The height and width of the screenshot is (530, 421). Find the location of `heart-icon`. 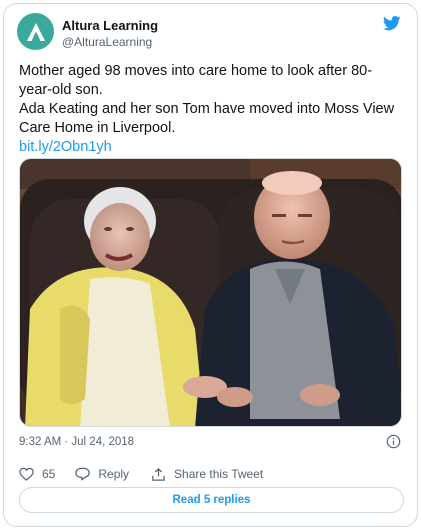

heart-icon is located at coordinates (26, 474).